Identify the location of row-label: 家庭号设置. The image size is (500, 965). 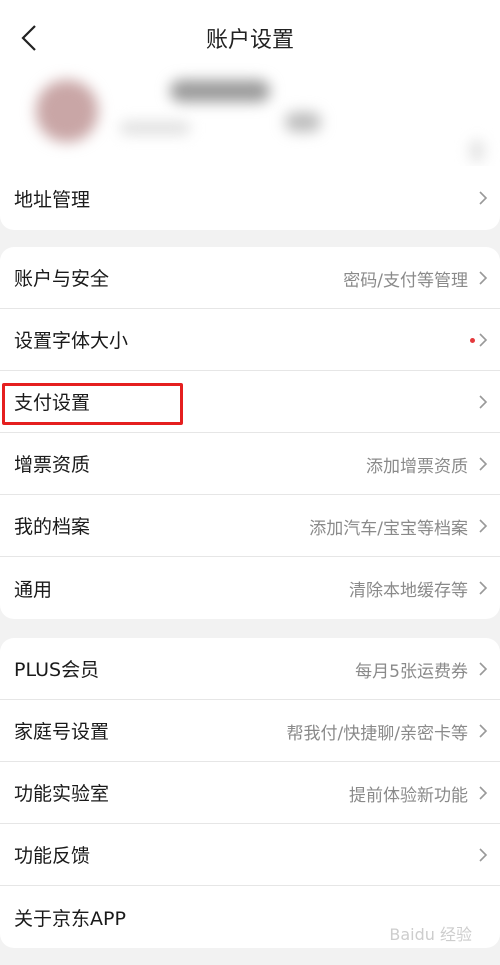
(62, 732).